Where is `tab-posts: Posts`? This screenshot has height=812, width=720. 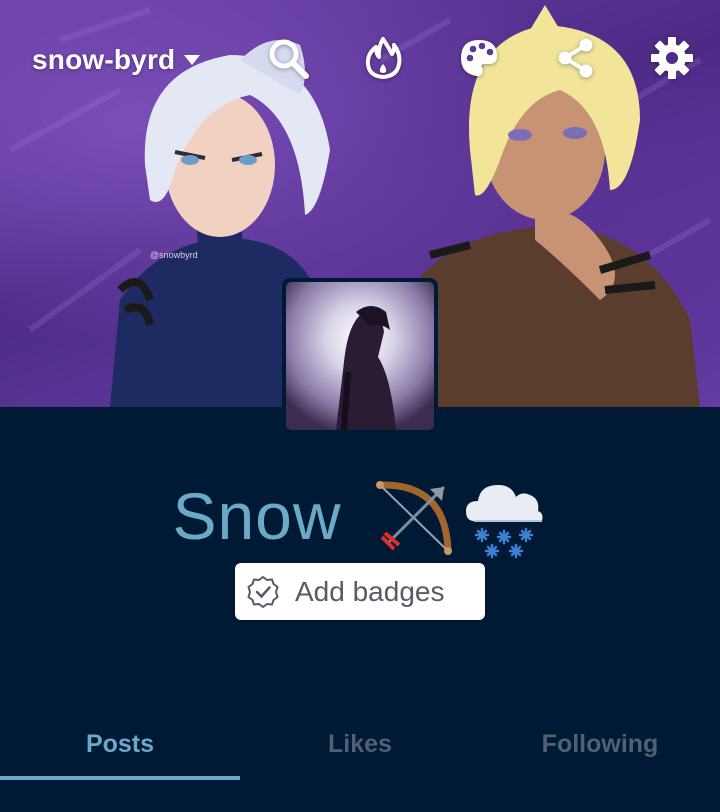
tab-posts: Posts is located at coordinates (120, 744).